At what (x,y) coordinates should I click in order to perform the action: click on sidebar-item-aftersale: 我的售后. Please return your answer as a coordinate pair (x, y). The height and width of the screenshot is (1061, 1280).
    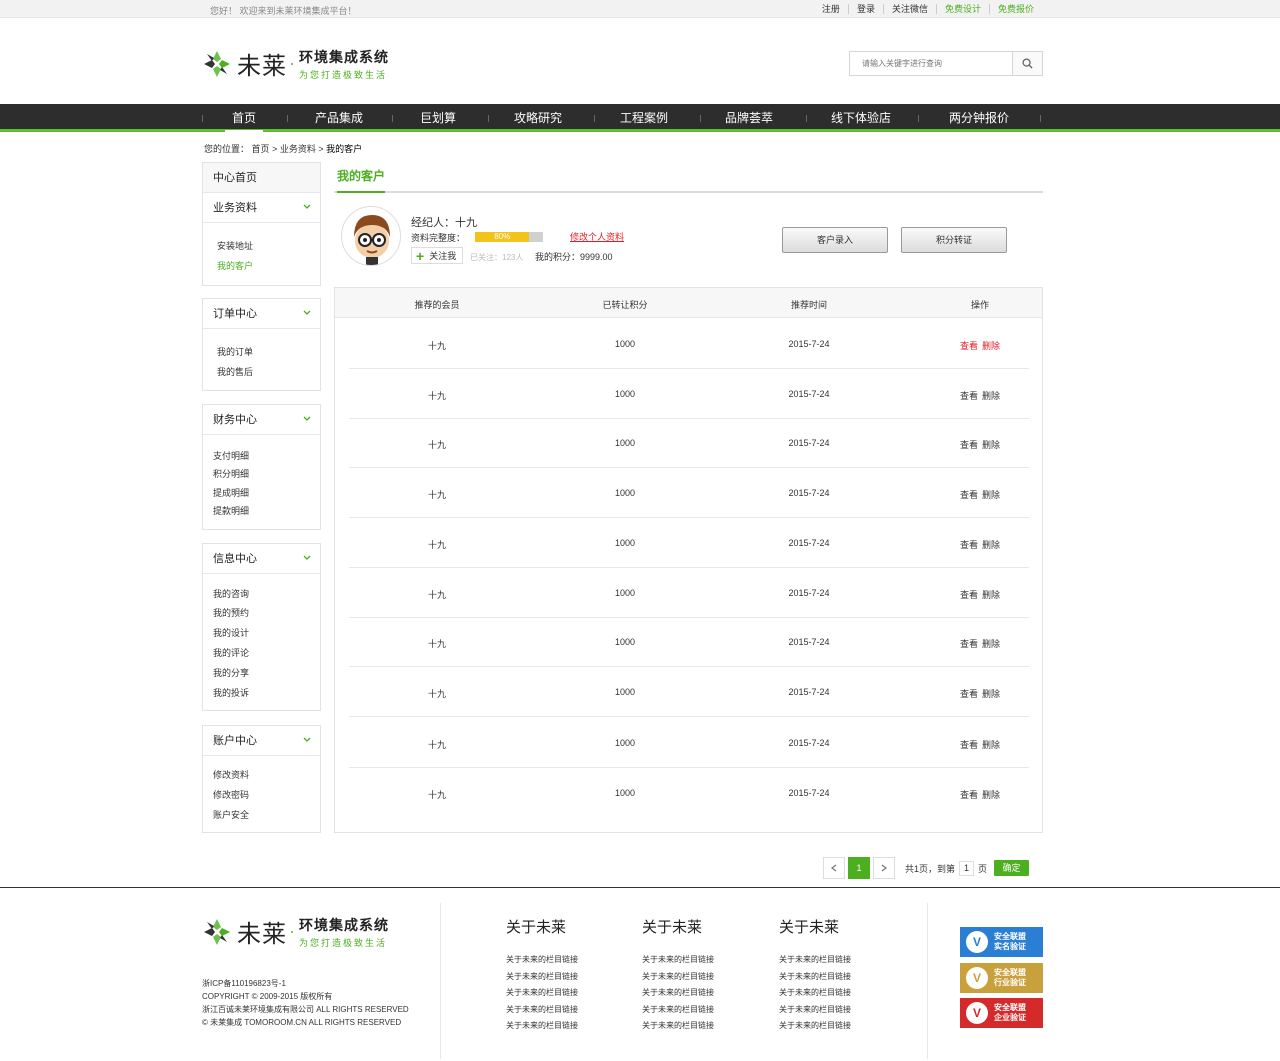
    Looking at the image, I should click on (228, 371).